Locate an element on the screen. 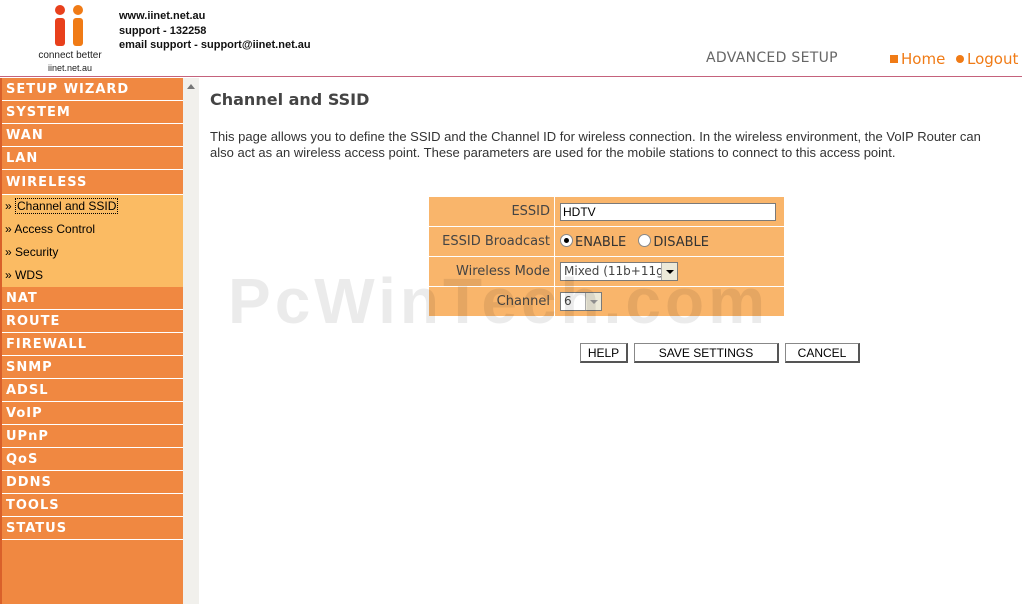 Image resolution: width=1022 pixels, height=604 pixels. subitem-label: Channel and SSID is located at coordinates (67, 206).